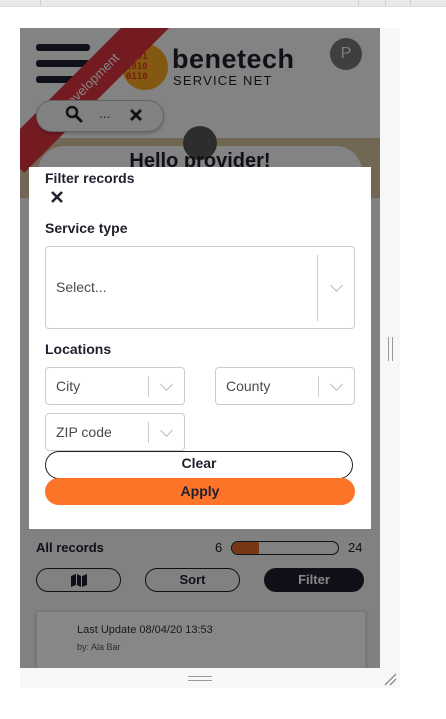 The width and height of the screenshot is (446, 719). What do you see at coordinates (86, 228) in the screenshot?
I see `service-type-label: Service type` at bounding box center [86, 228].